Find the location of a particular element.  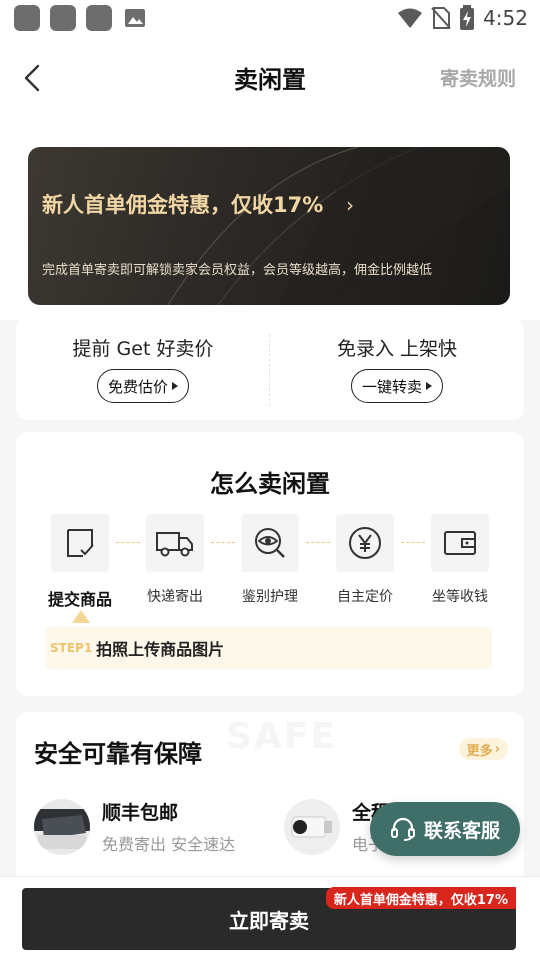

guarantee-sub: 免费寄出 安全速达 is located at coordinates (169, 844).